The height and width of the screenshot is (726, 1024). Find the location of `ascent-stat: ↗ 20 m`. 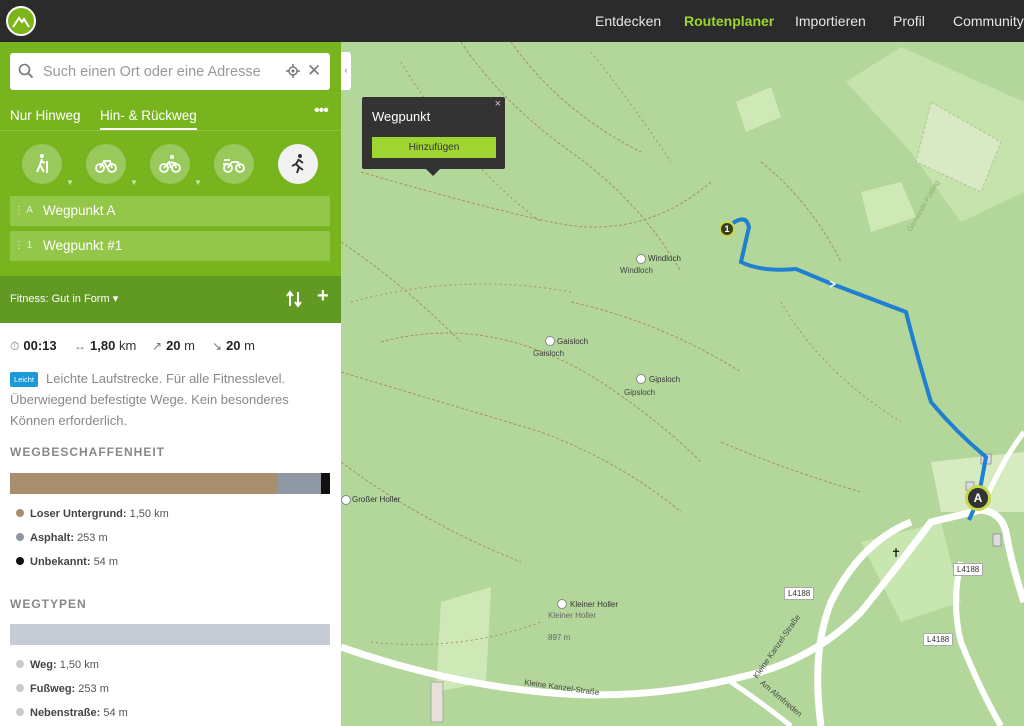

ascent-stat: ↗ 20 m is located at coordinates (173, 345).